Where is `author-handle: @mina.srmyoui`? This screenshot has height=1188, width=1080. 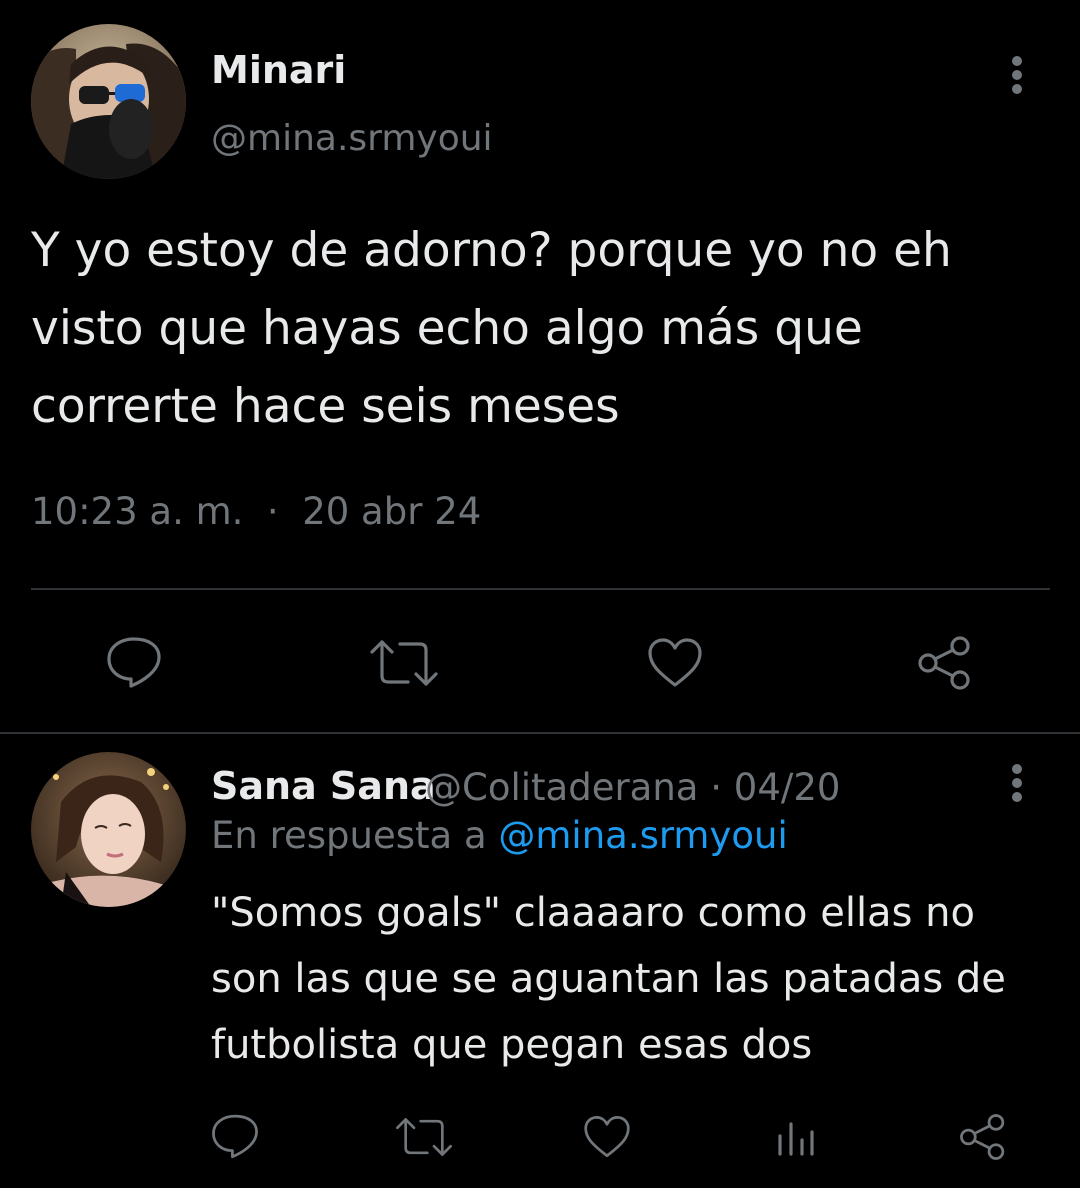
author-handle: @mina.srmyoui is located at coordinates (352, 138).